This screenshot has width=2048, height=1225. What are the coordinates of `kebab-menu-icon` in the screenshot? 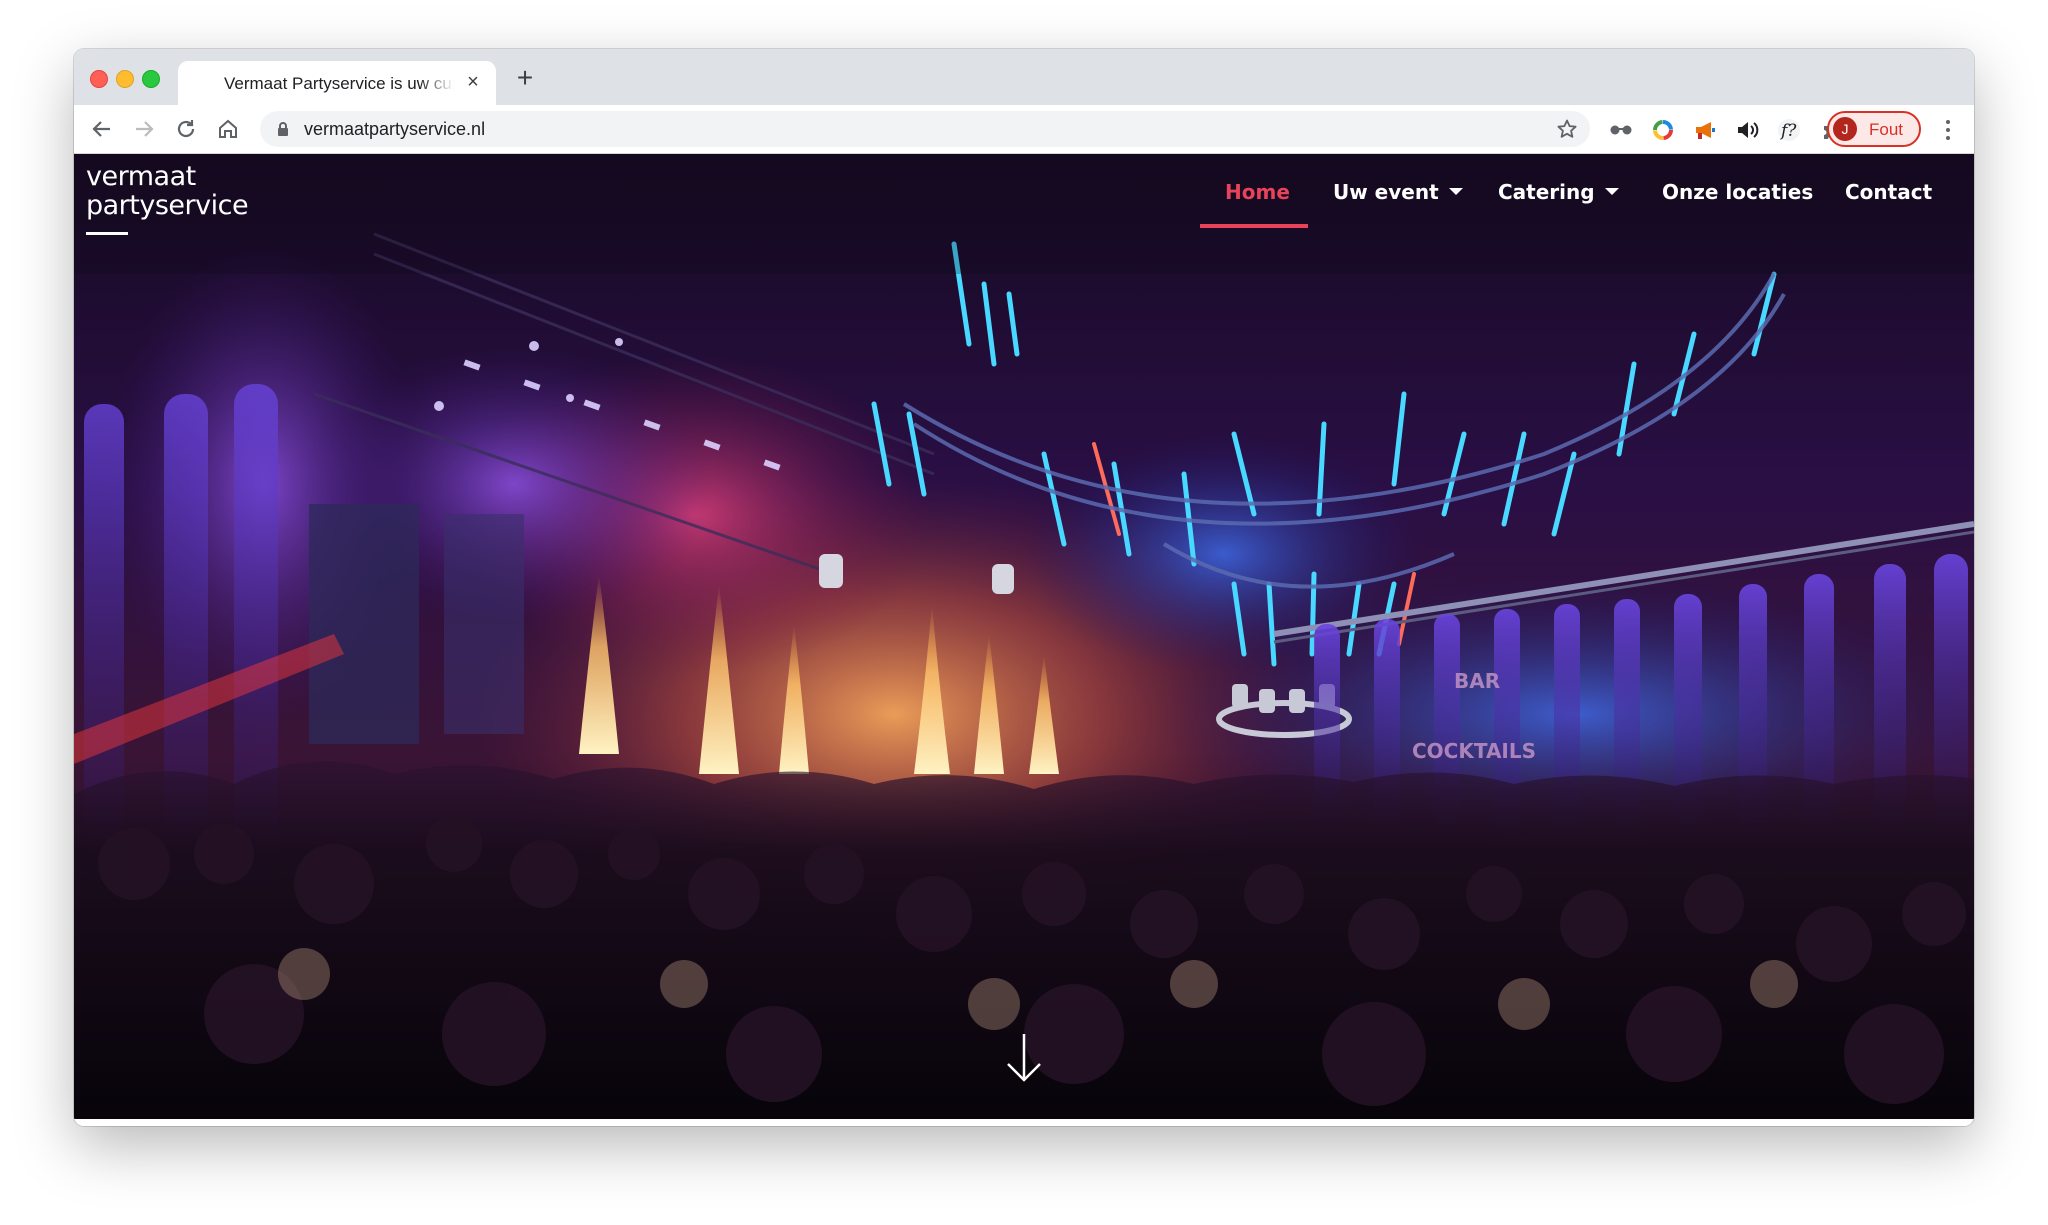 It's located at (1948, 130).